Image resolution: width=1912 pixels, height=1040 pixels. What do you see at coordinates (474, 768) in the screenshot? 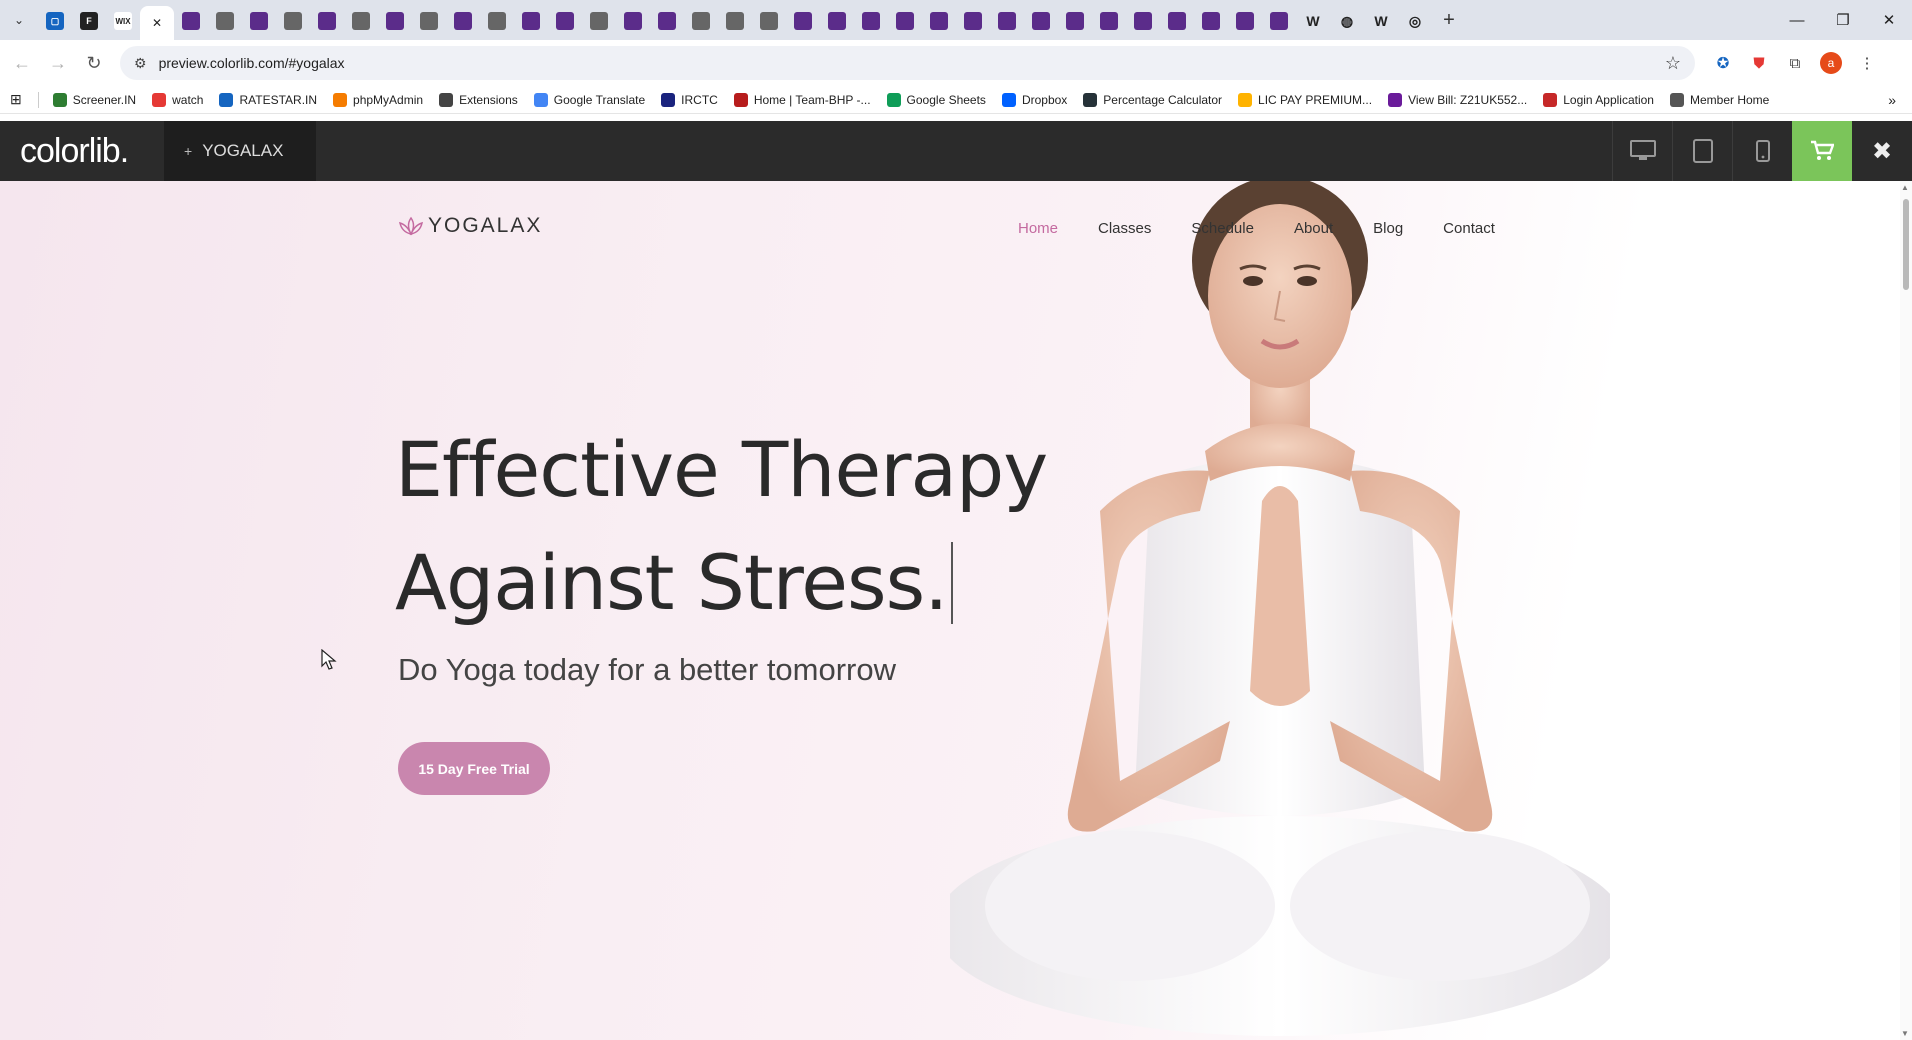
I see `free-trial-button: 15 Day Free Trial` at bounding box center [474, 768].